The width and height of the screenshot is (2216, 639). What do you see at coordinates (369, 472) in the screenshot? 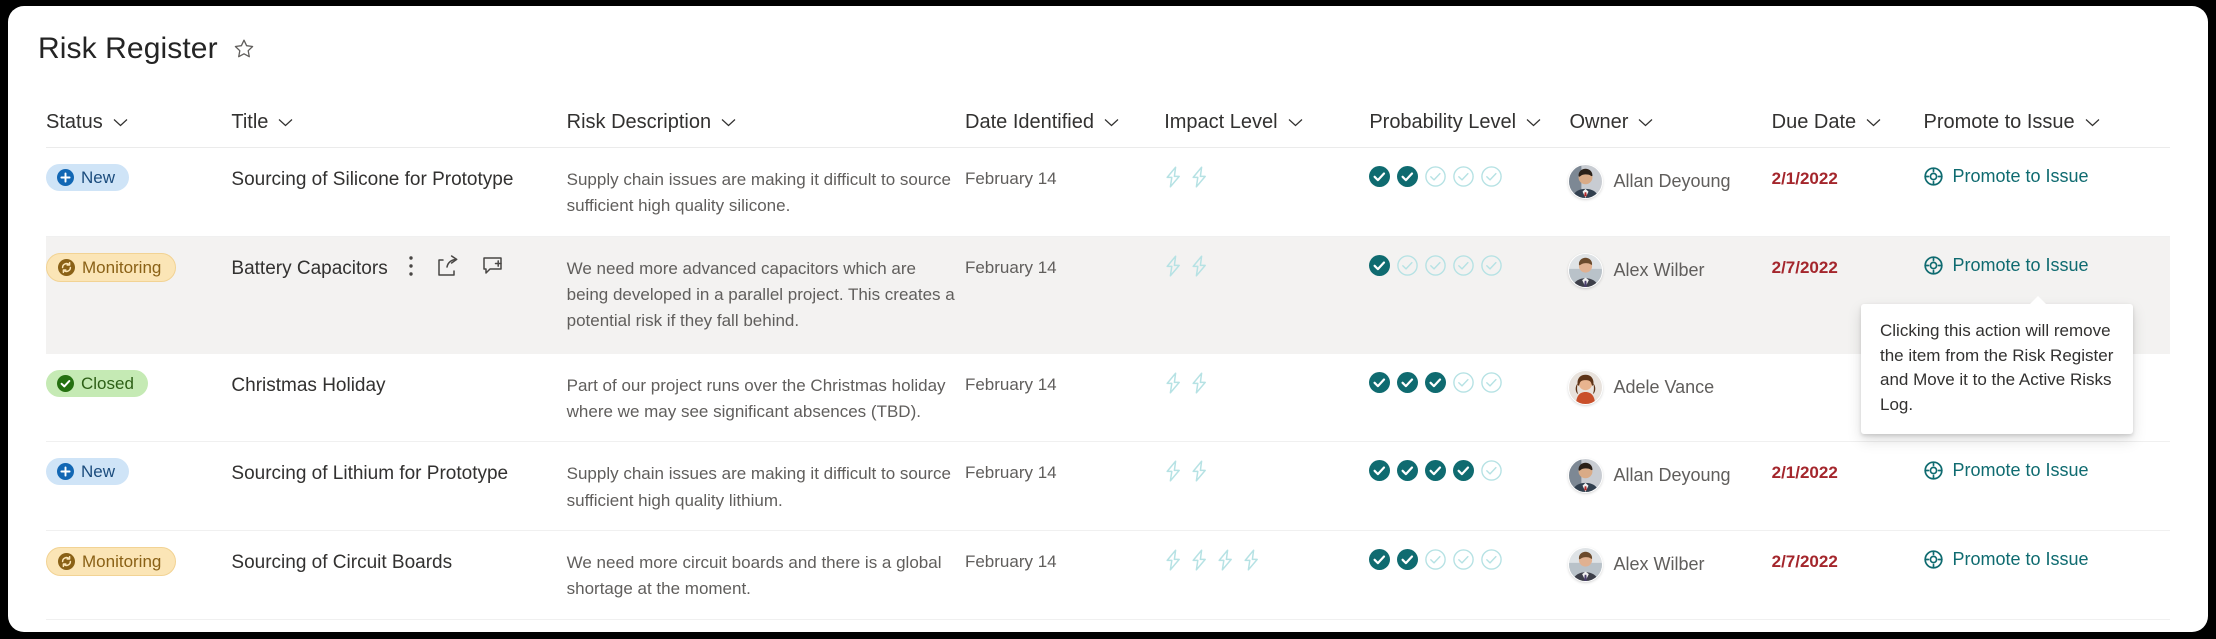
I see `risk-title: Sourcing of Lithium for Prototype` at bounding box center [369, 472].